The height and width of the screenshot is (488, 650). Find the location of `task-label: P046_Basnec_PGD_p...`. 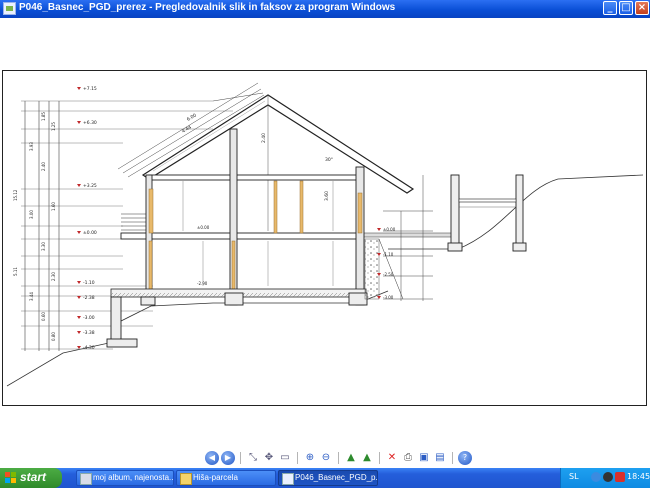

task-label: P046_Basnec_PGD_p... is located at coordinates (336, 477).